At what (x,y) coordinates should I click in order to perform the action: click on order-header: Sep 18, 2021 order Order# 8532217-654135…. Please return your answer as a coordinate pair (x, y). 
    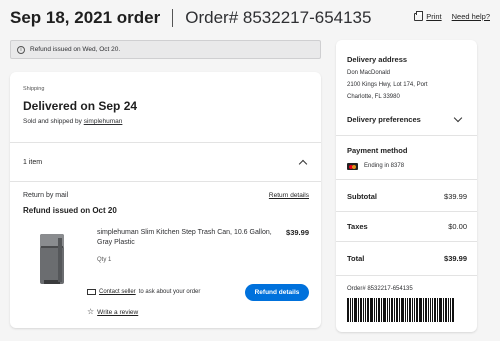
    Looking at the image, I should click on (250, 18).